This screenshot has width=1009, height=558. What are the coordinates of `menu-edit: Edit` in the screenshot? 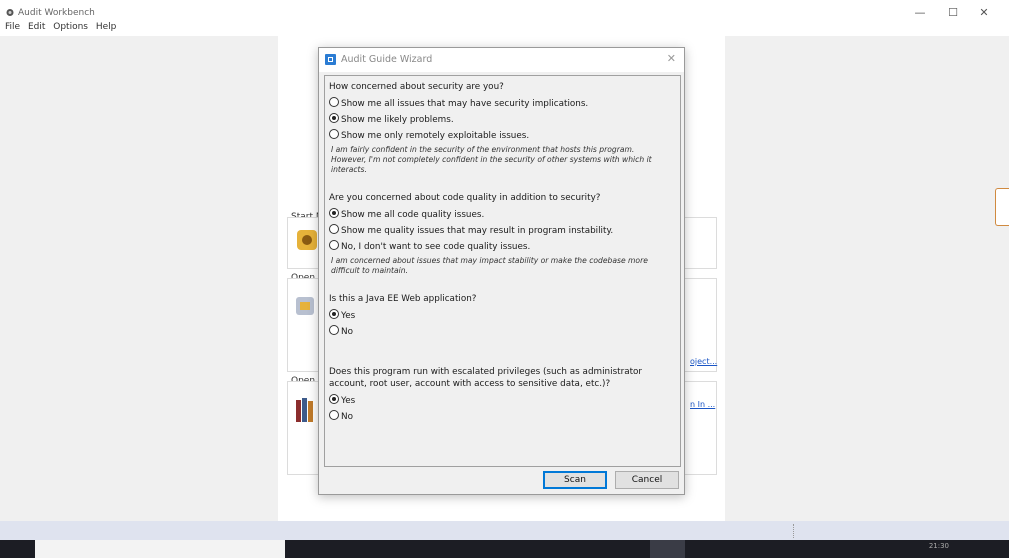 It's located at (36, 27).